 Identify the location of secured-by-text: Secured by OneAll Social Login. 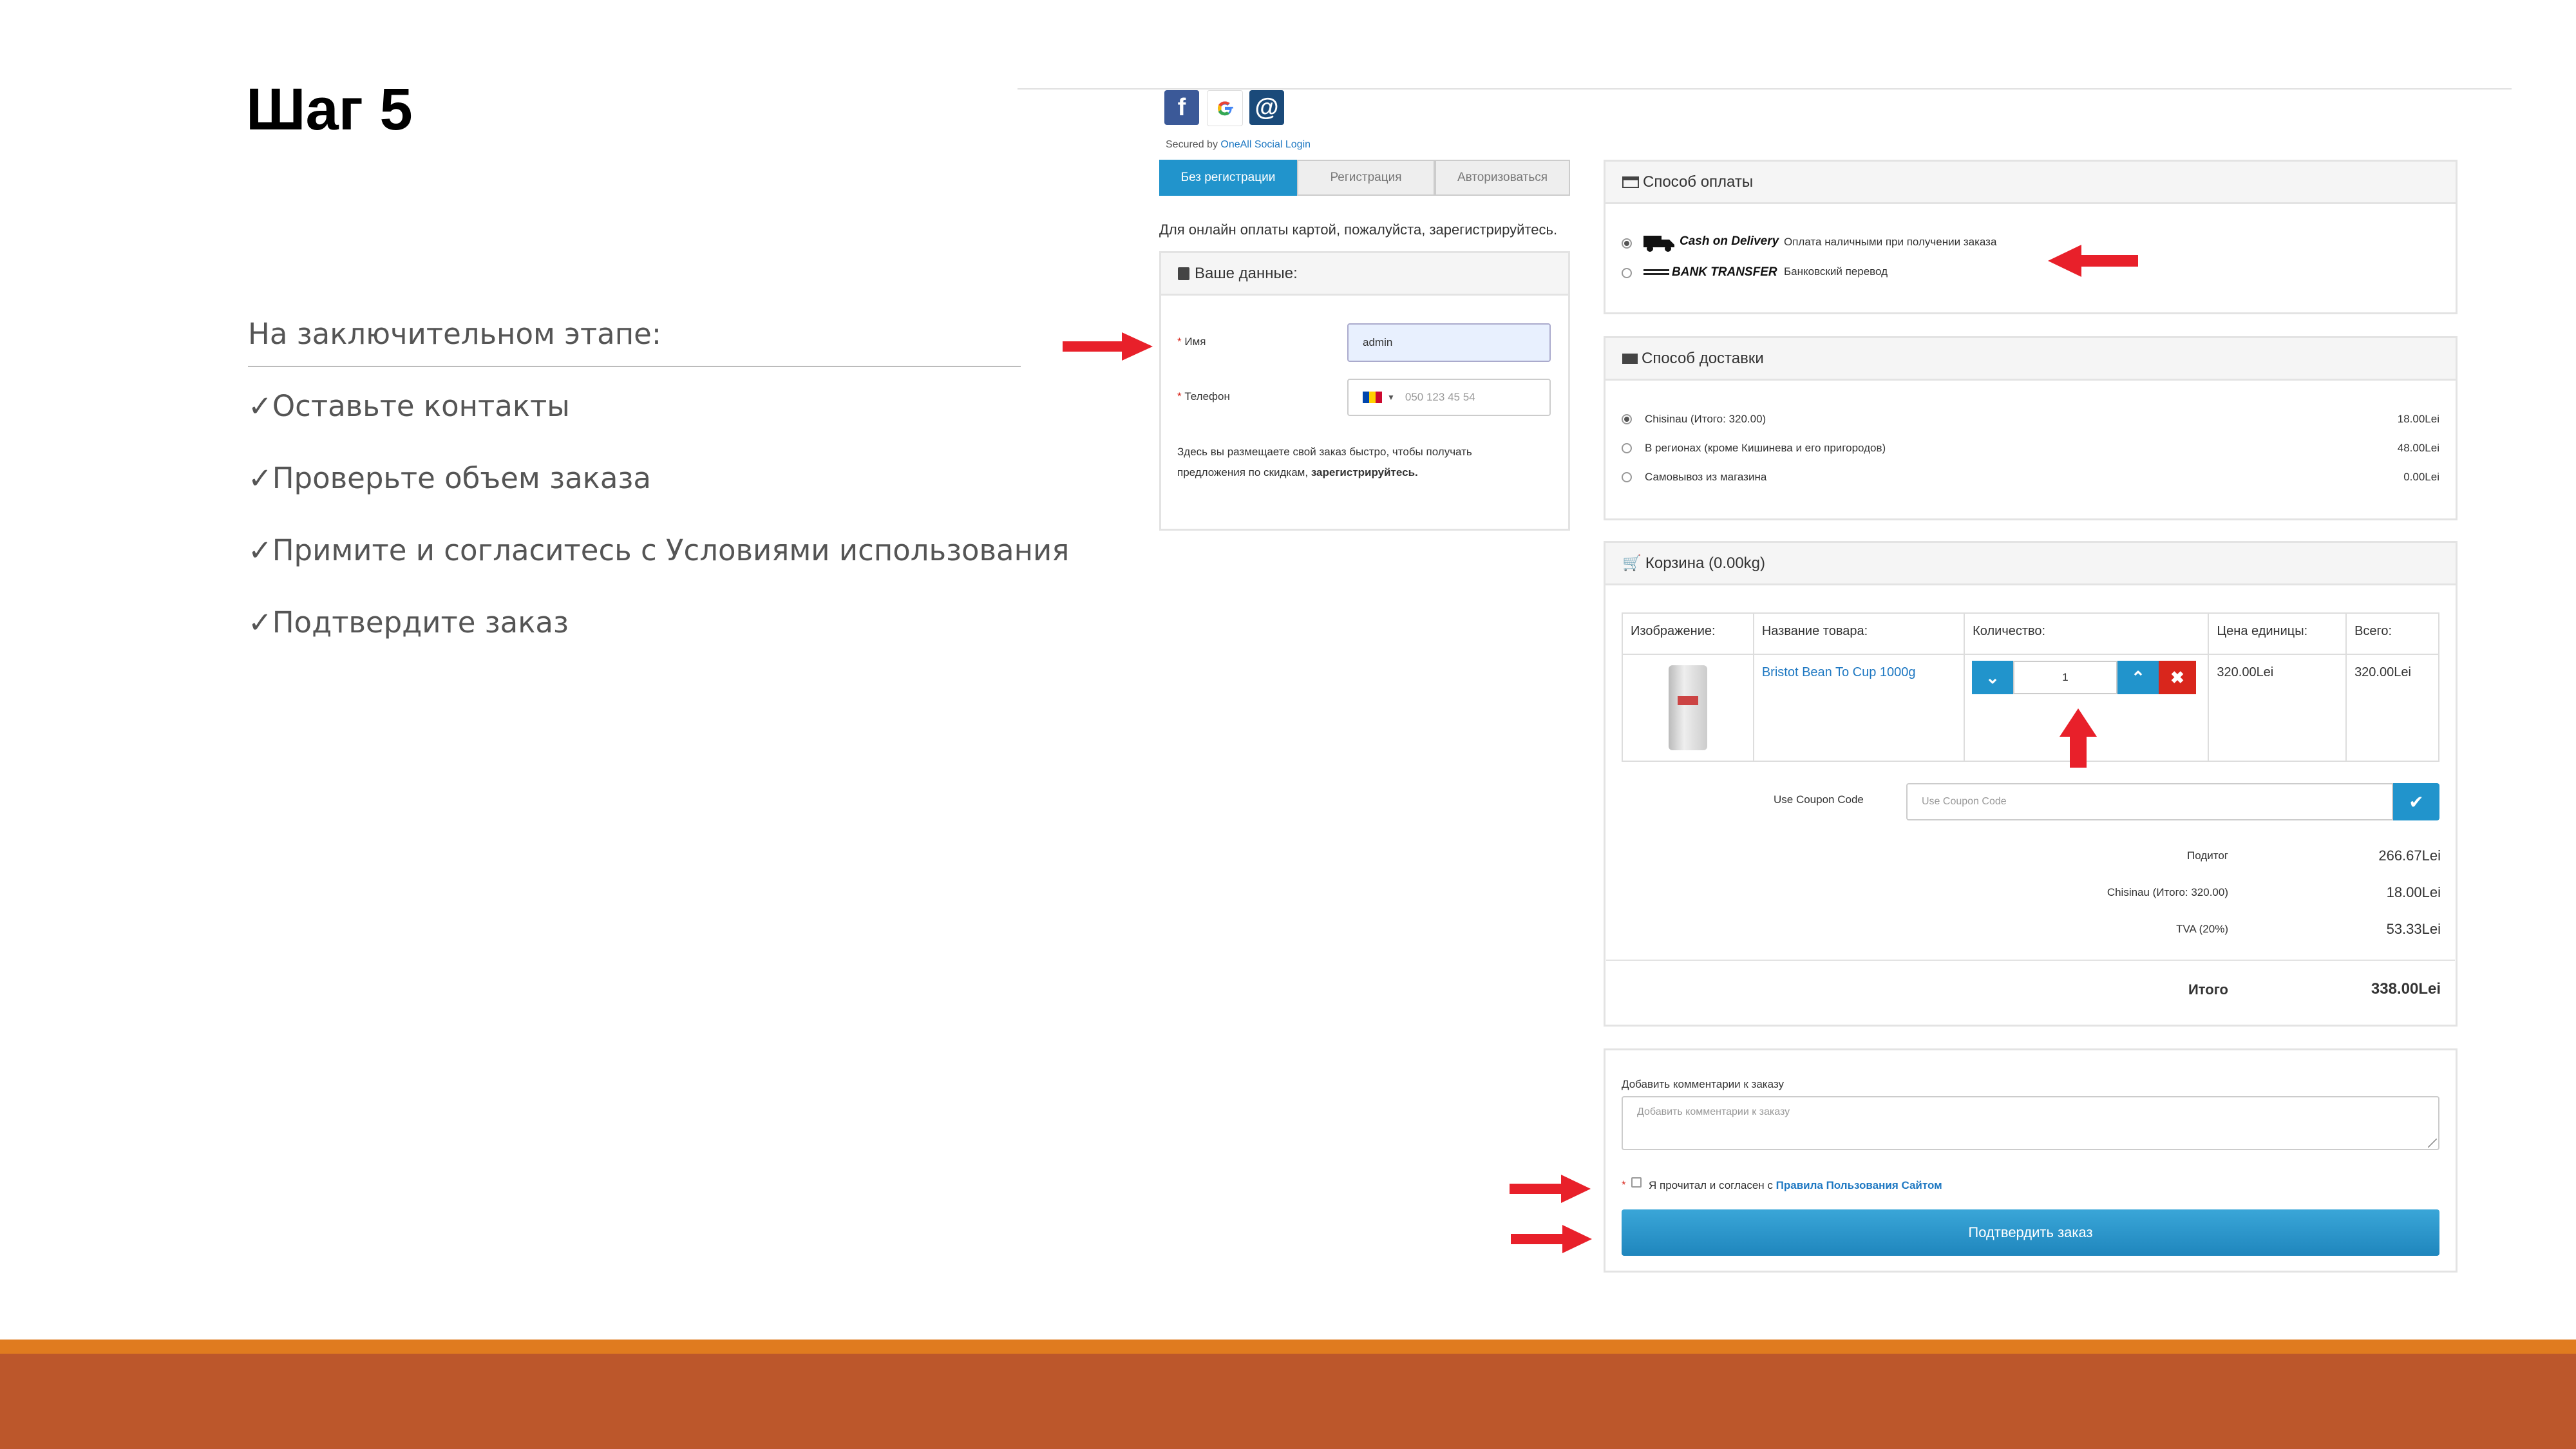
(1238, 144).